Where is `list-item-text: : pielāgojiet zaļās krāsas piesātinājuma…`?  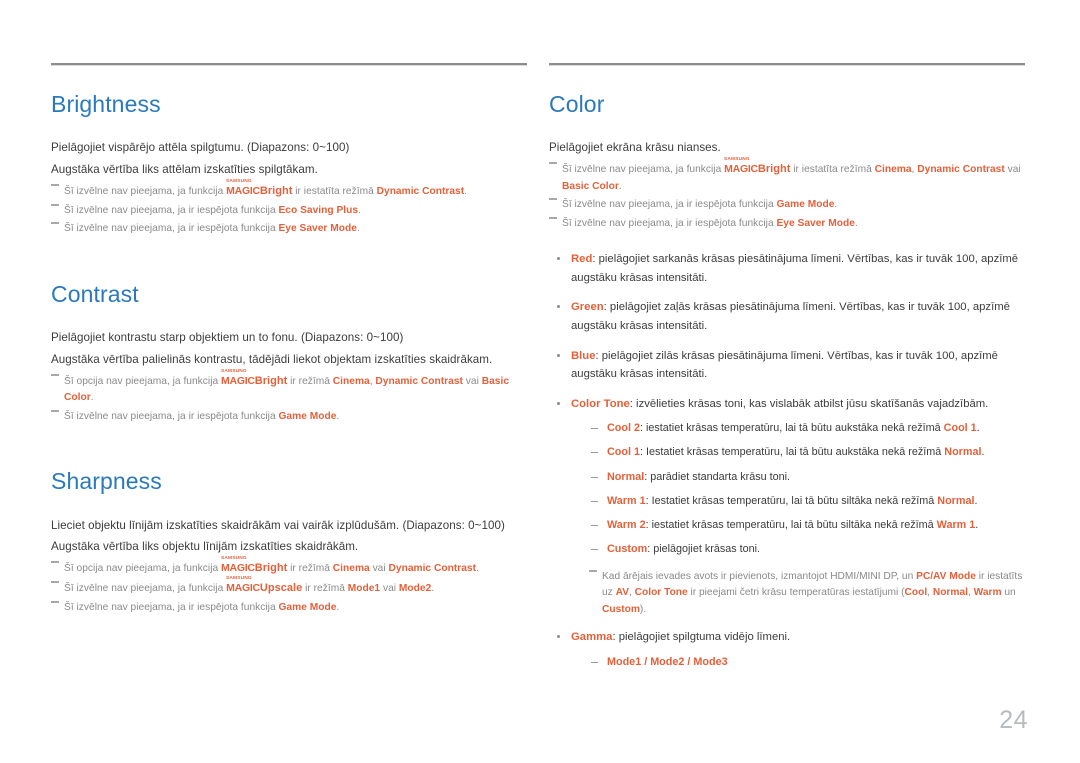
list-item-text: : pielāgojiet zaļās krāsas piesātinājuma… is located at coordinates (790, 316).